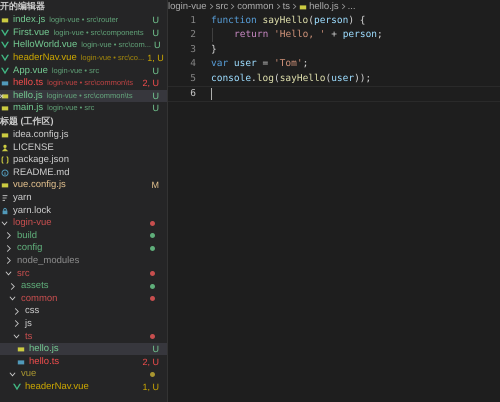 This screenshot has width=500, height=402. I want to click on lock-icon, so click(5, 210).